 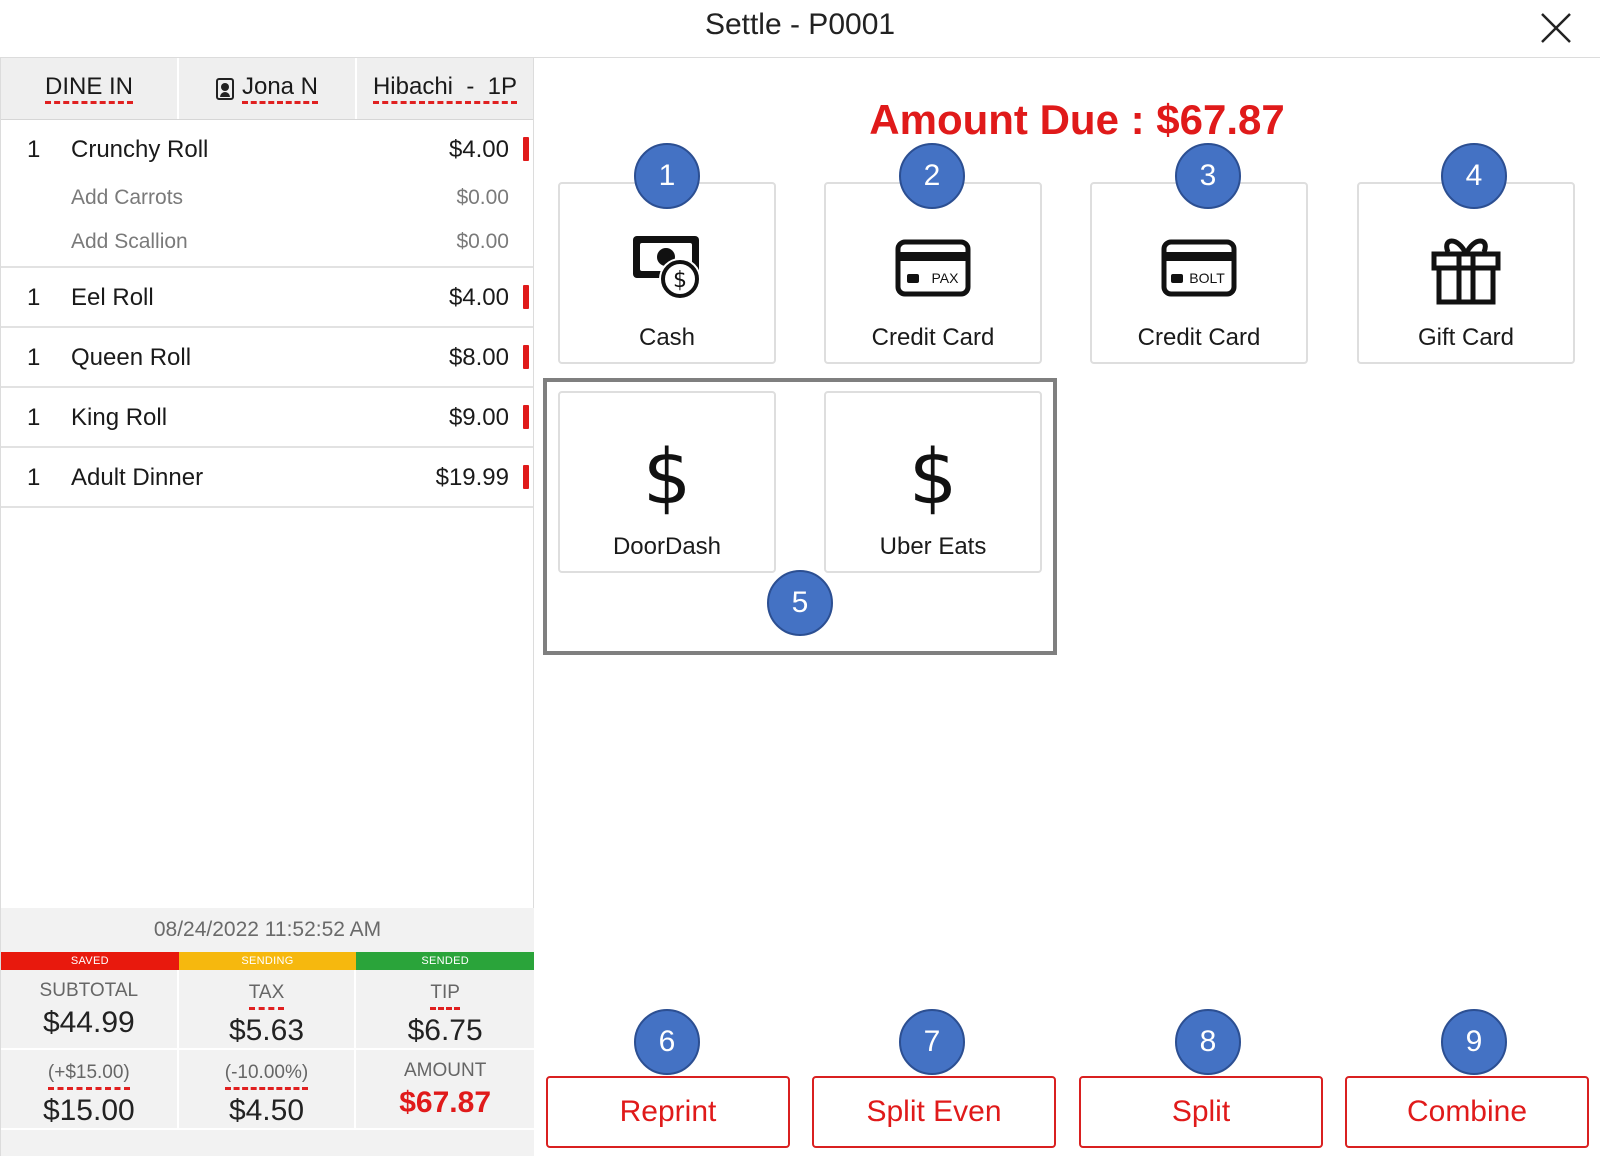 I want to click on gift-icon, so click(x=1466, y=271).